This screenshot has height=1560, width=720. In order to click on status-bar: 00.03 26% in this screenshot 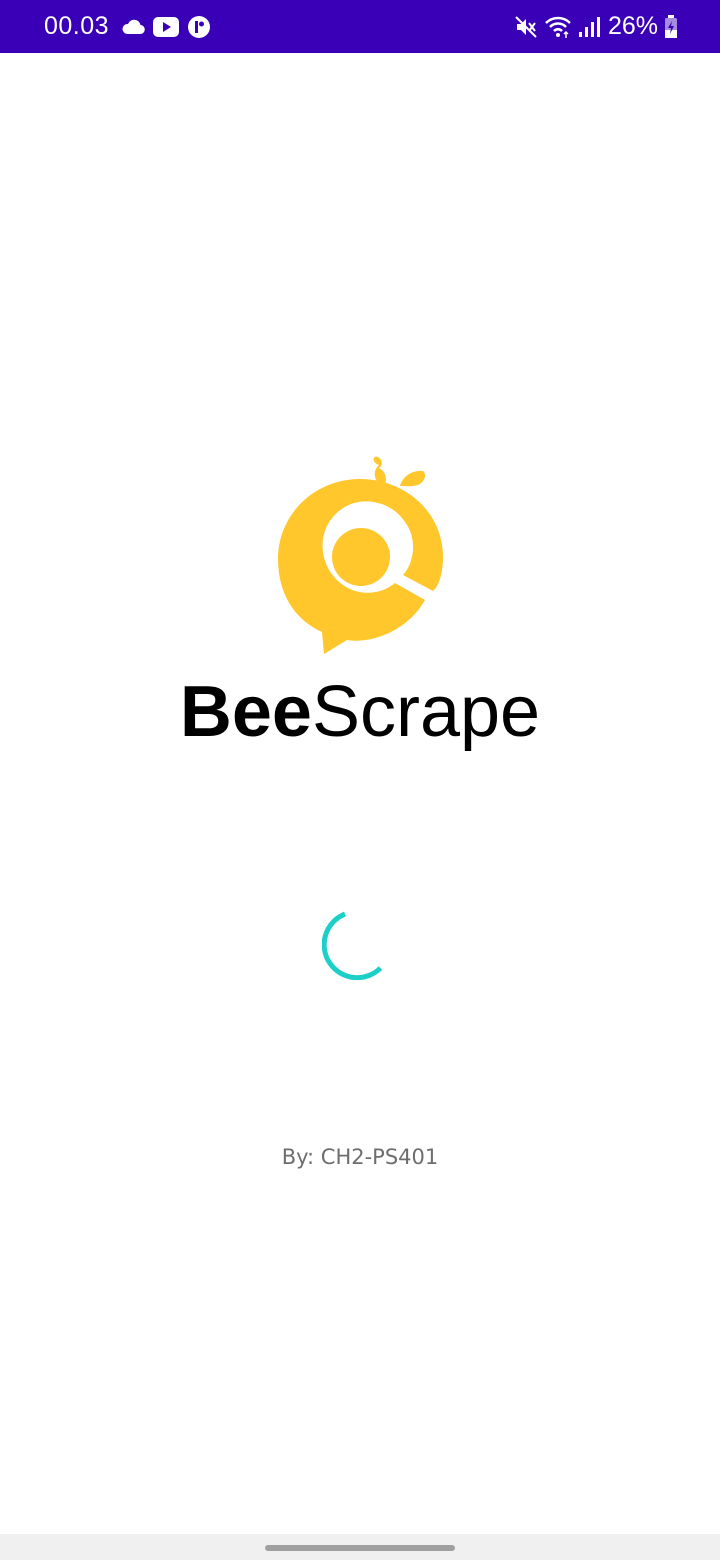, I will do `click(360, 26)`.